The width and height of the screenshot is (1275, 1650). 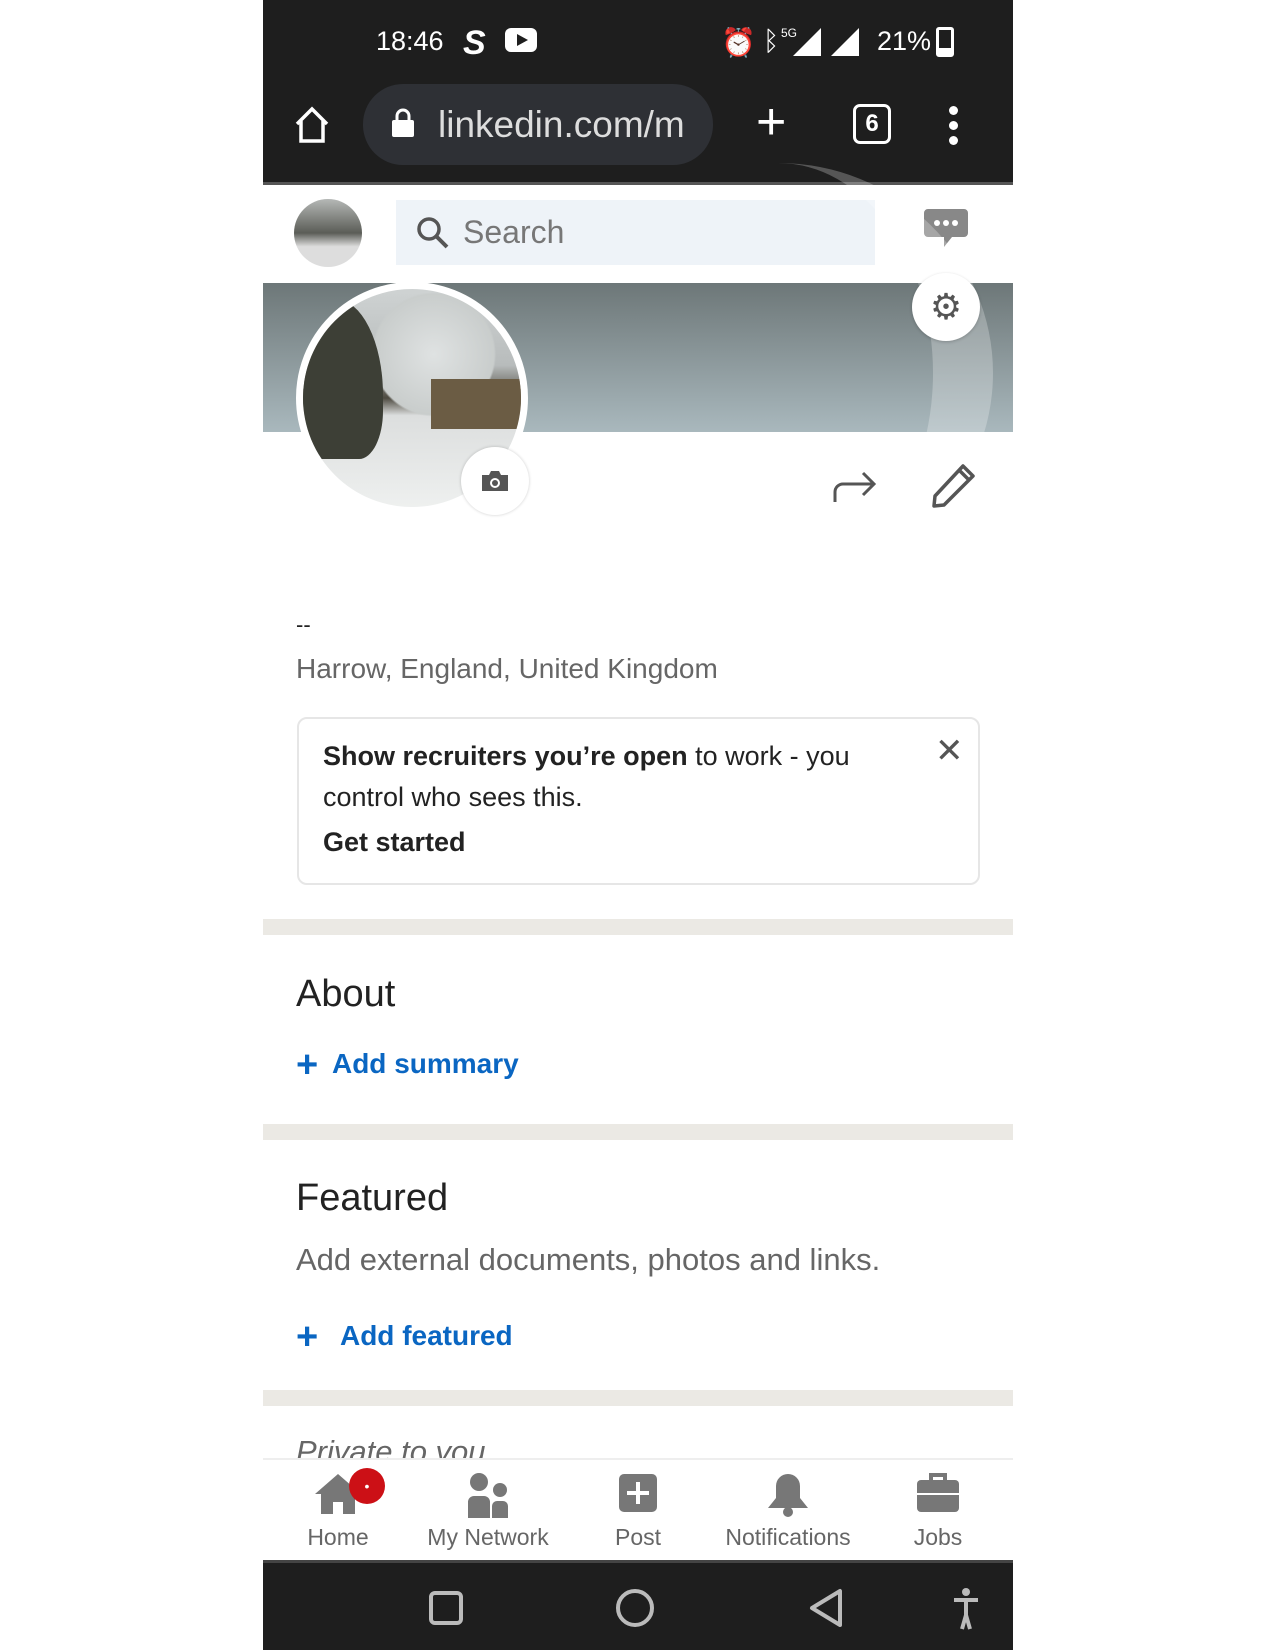 I want to click on status-and-browser-bar: 18:46 S ⏰ ᛒ 5G 21% linkedin.com/m + 6, so click(x=638, y=92).